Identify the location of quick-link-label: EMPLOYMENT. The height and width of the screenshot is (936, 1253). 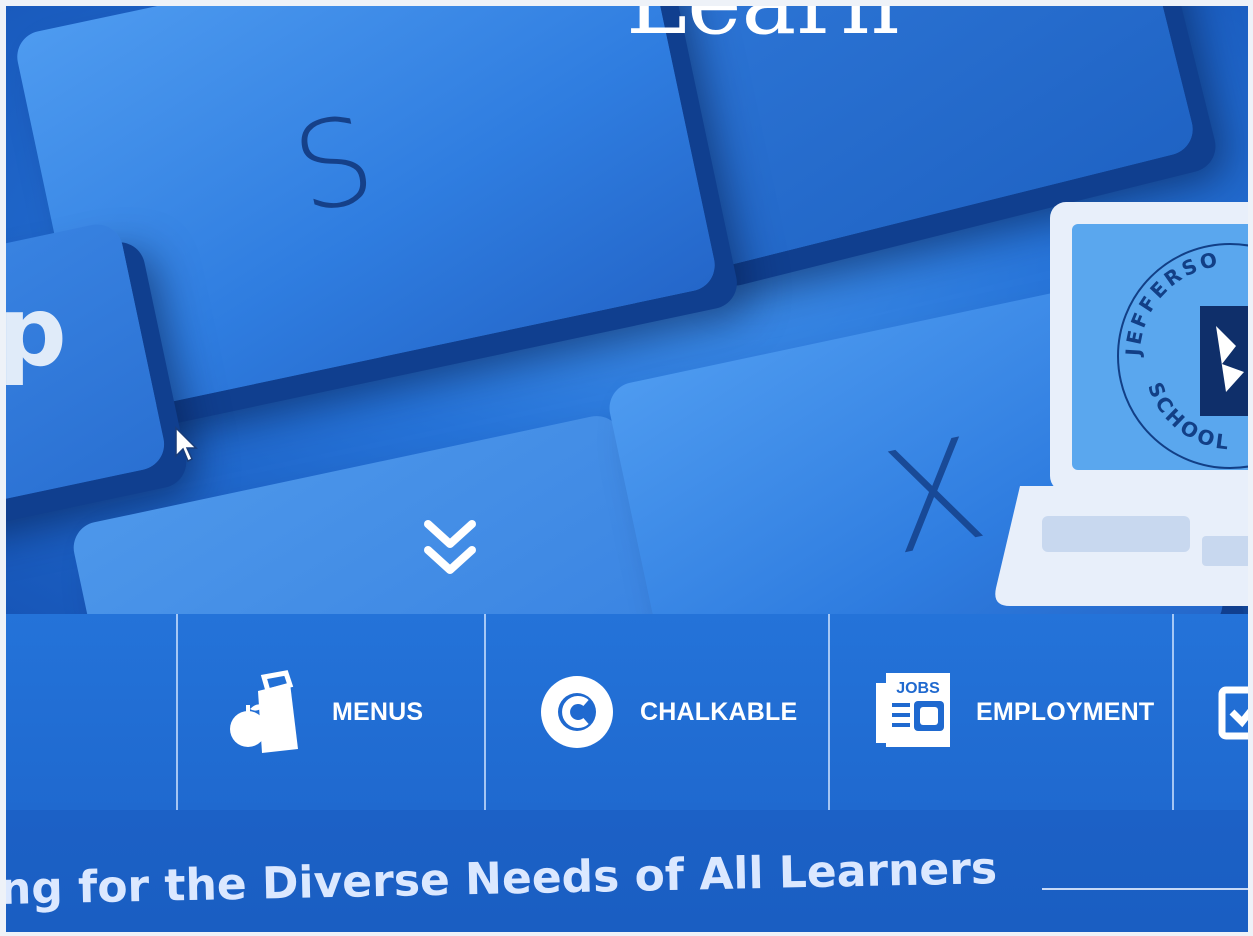
(1065, 711).